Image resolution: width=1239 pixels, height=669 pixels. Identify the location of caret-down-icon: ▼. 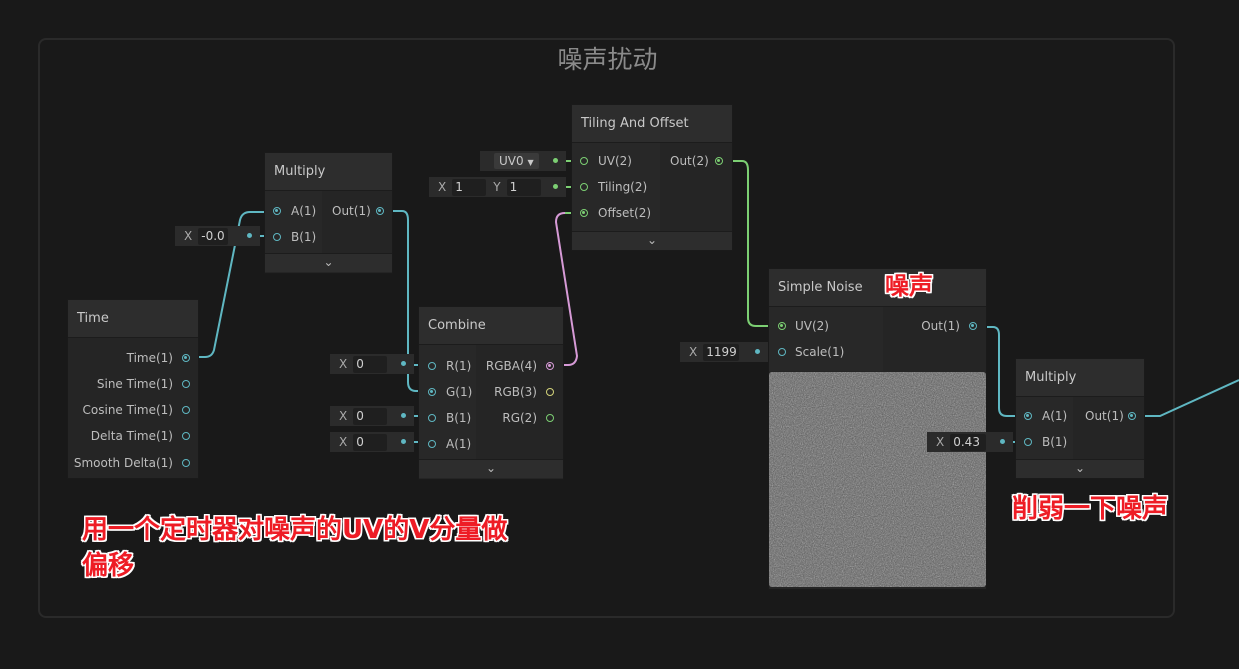
(530, 162).